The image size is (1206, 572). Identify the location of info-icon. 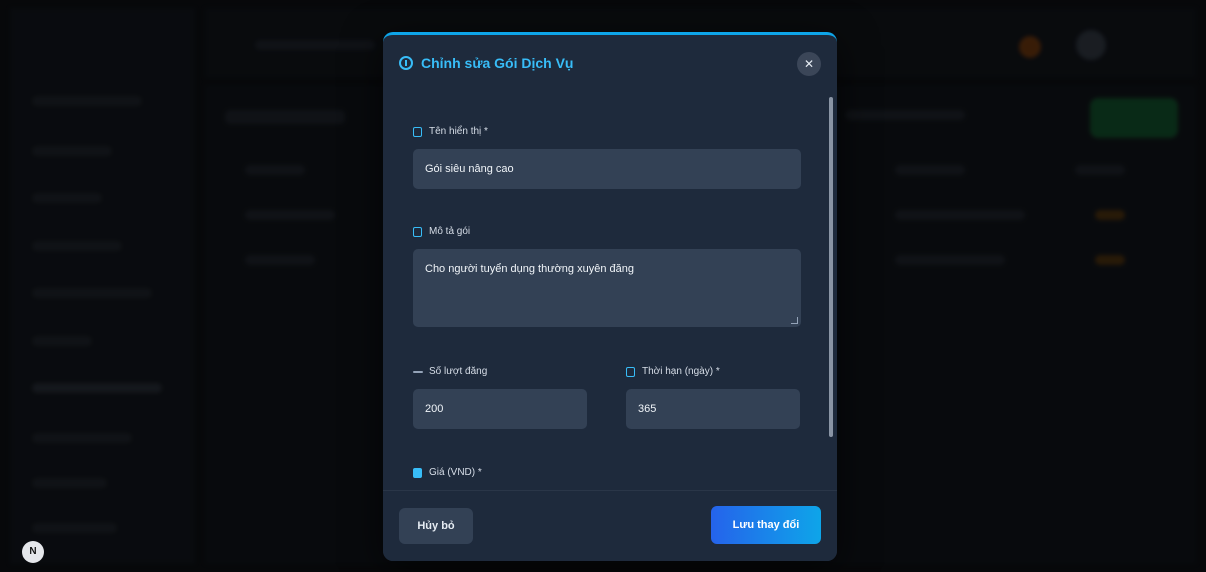
(406, 63).